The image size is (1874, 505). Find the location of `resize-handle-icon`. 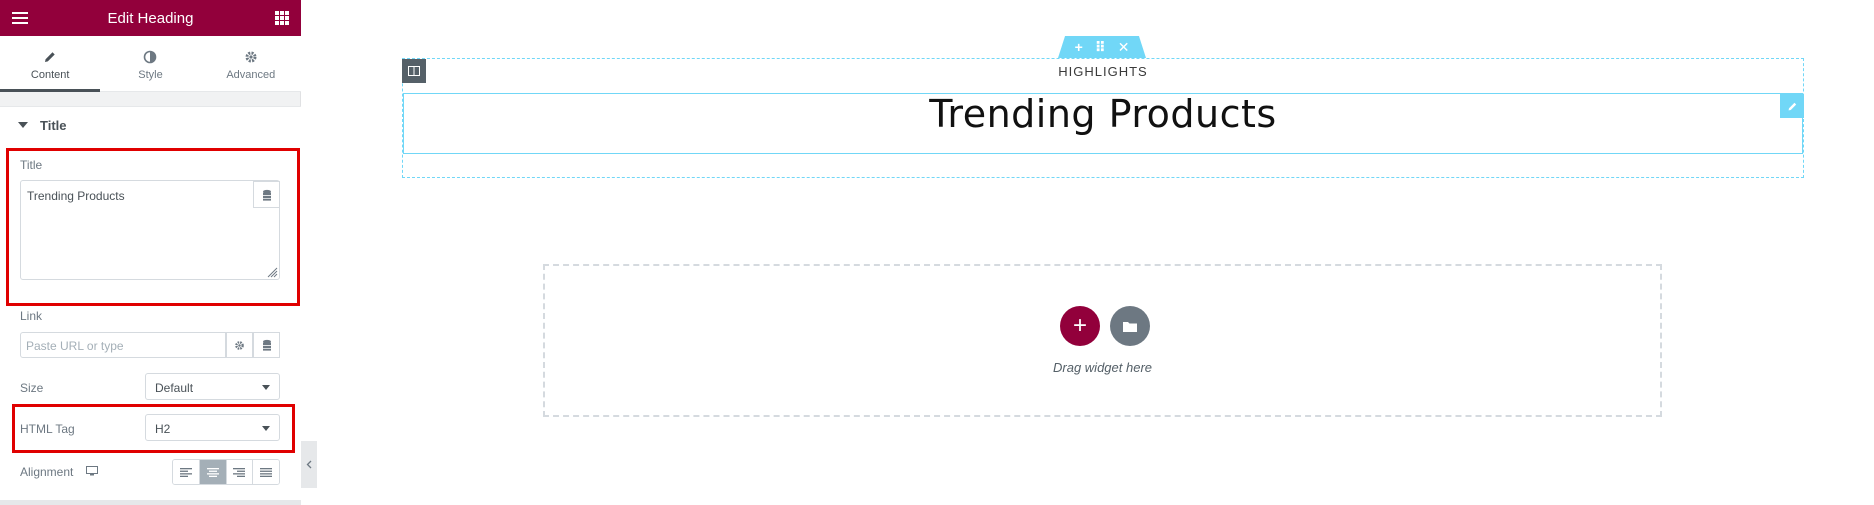

resize-handle-icon is located at coordinates (272, 272).